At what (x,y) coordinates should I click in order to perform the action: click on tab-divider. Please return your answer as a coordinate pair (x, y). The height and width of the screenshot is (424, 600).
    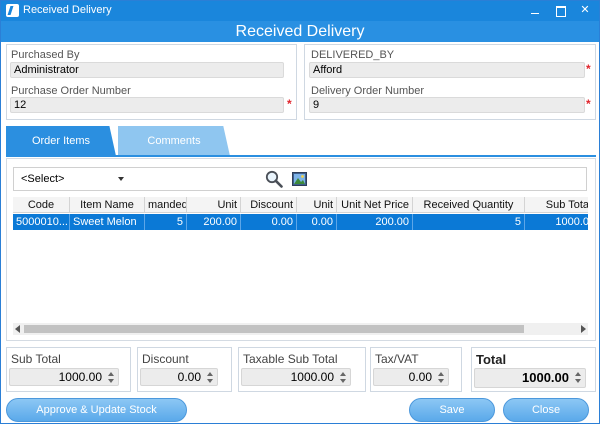
    Looking at the image, I should click on (301, 156).